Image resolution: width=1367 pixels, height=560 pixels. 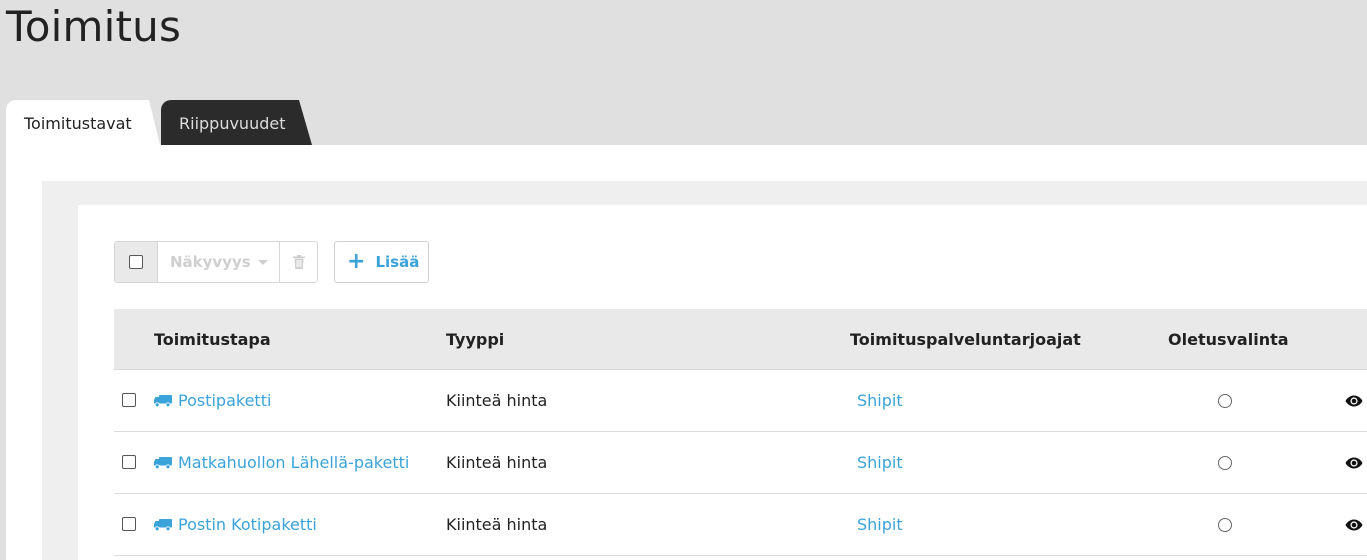 I want to click on add-button-label: Lisää, so click(x=397, y=262).